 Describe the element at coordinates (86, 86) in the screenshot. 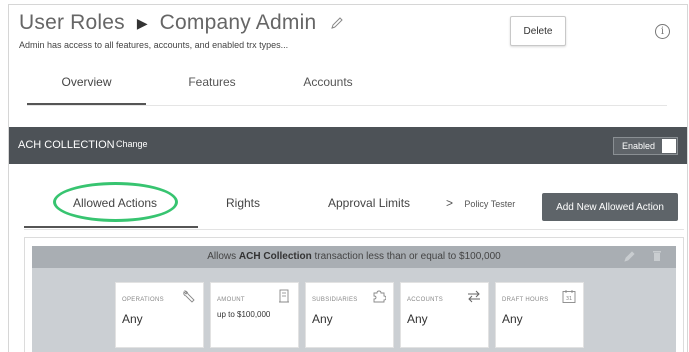

I see `tab-overview: Overview` at that location.